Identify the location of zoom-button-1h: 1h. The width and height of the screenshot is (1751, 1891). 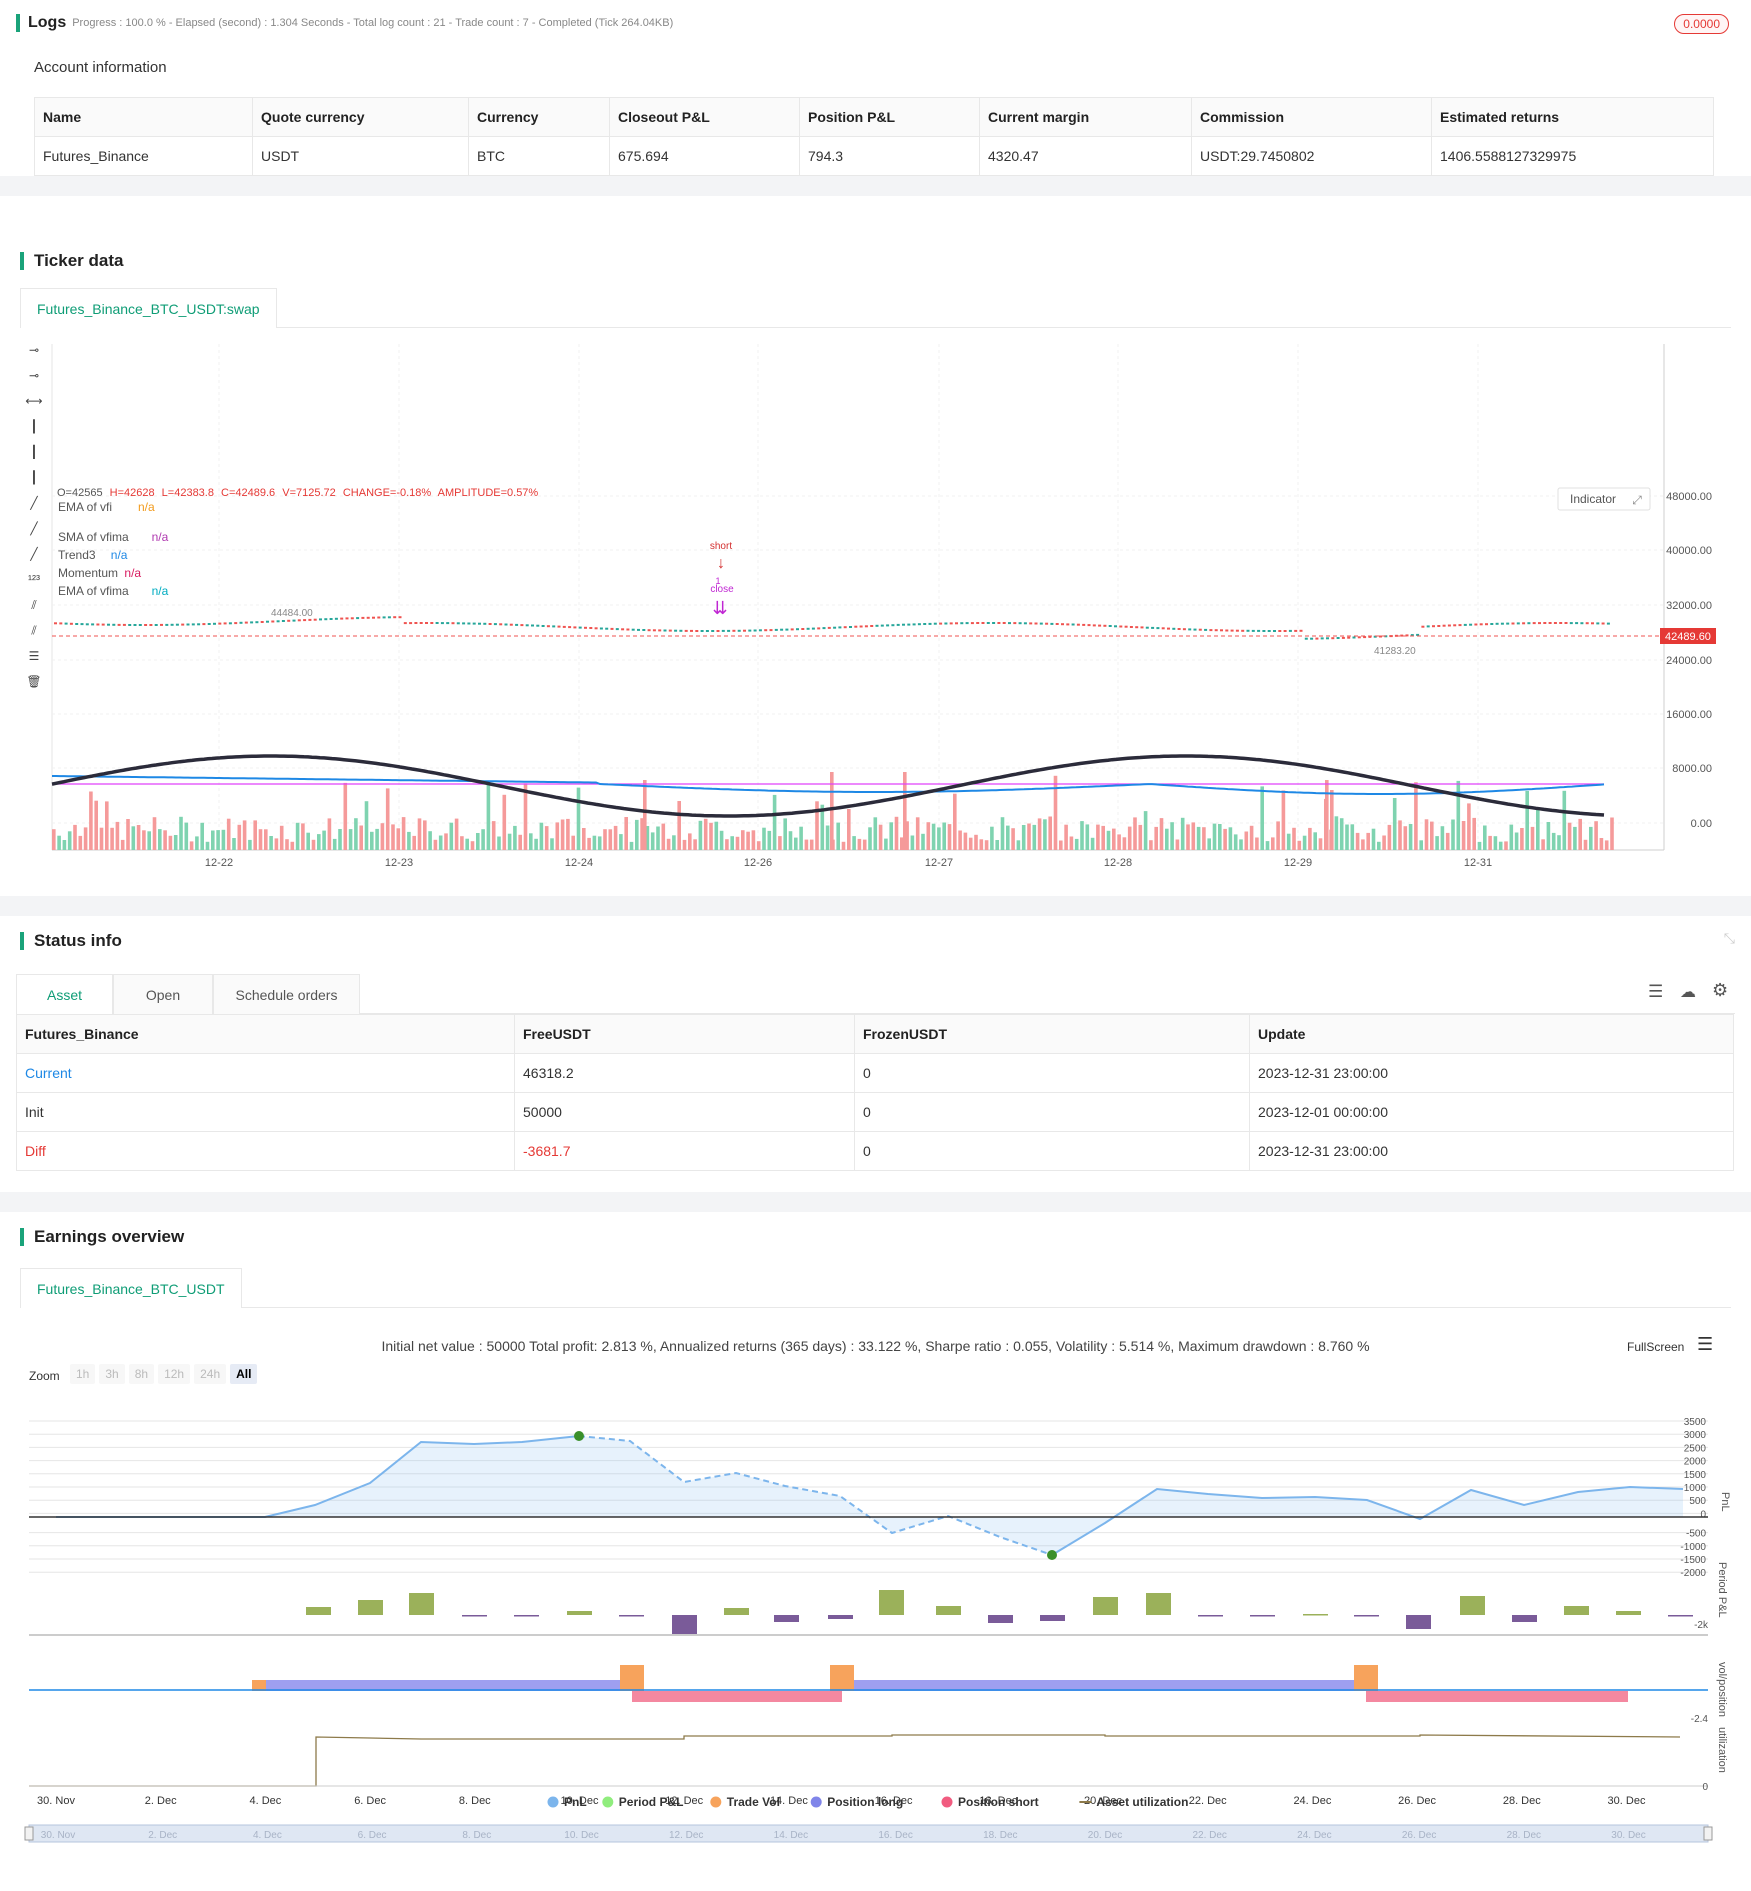
(83, 1374).